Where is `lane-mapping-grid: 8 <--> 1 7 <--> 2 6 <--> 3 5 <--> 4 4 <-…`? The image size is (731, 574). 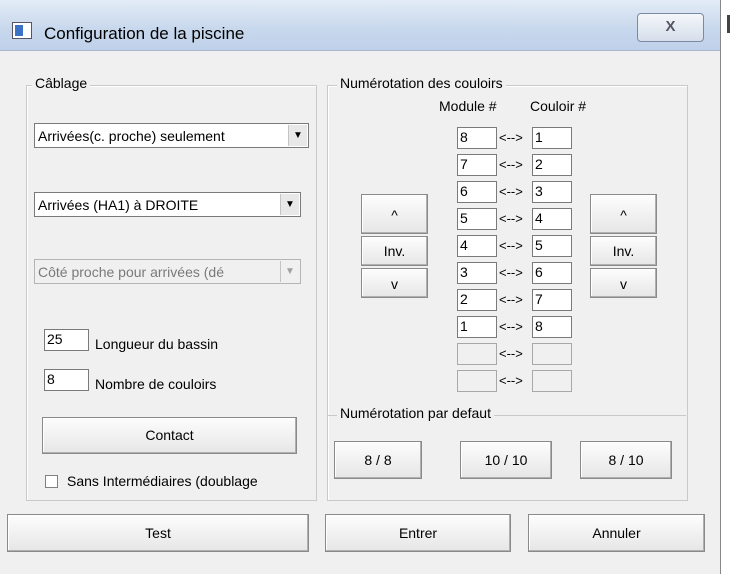
lane-mapping-grid: 8 <--> 1 7 <--> 2 6 <--> 3 5 <--> 4 4 <-… is located at coordinates (517, 262).